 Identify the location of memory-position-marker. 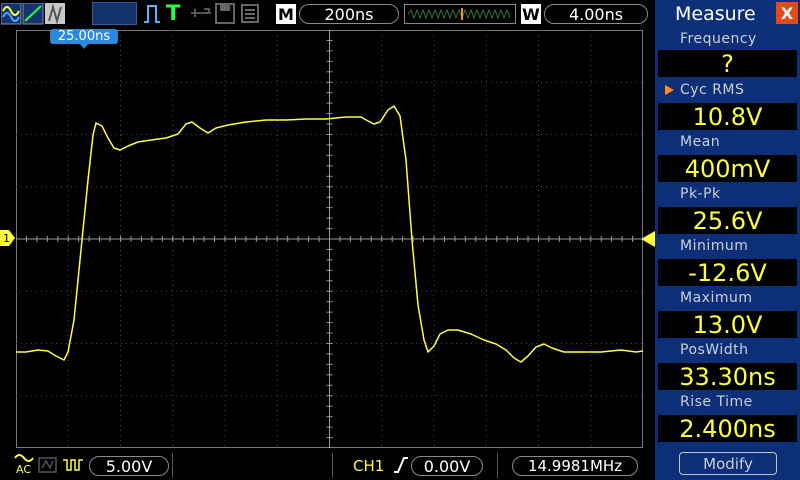
(462, 14).